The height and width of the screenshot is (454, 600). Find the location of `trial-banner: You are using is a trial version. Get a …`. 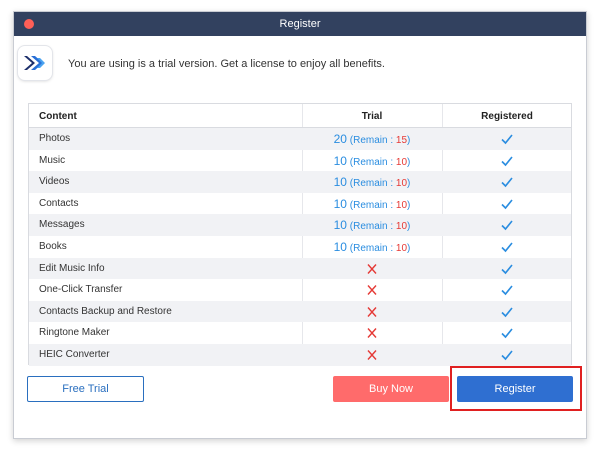

trial-banner: You are using is a trial version. Get a … is located at coordinates (288, 64).